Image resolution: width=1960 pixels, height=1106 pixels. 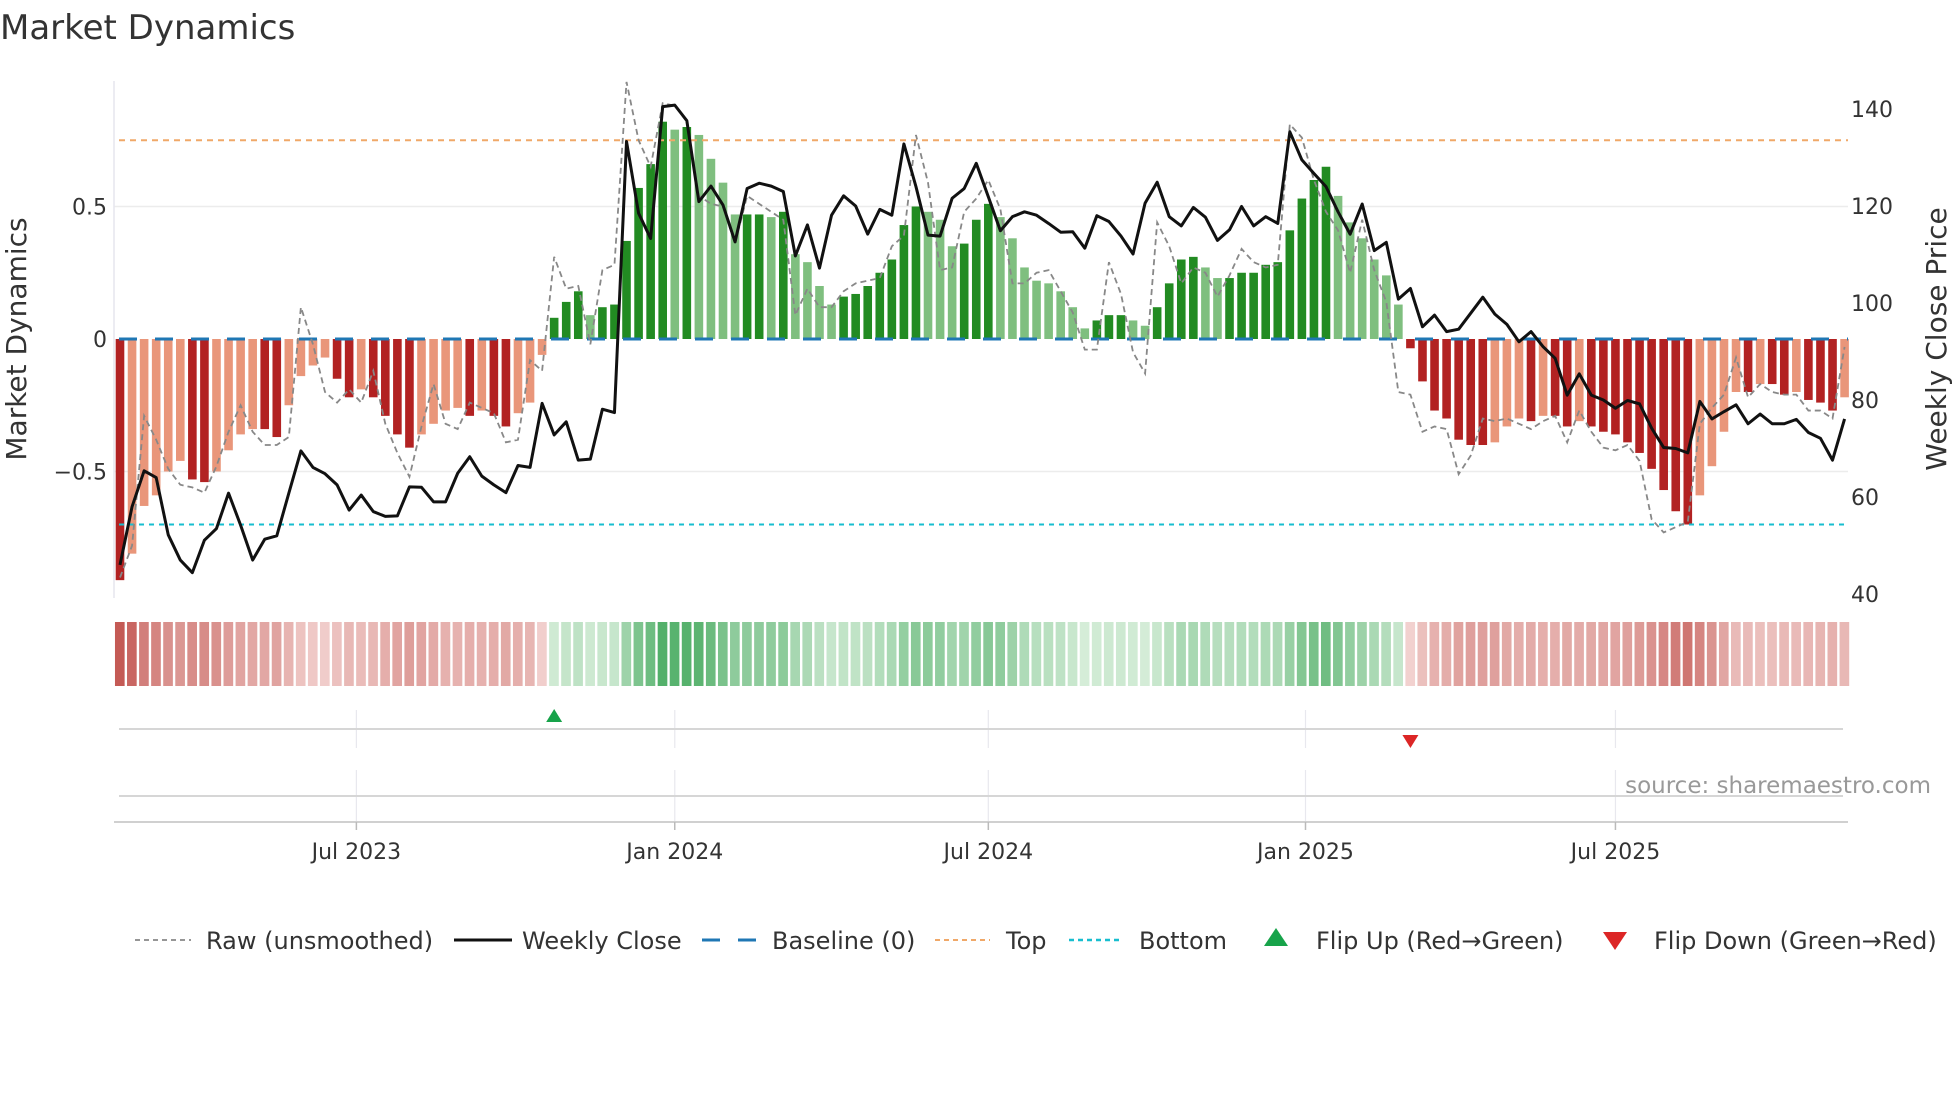 I want to click on legend-label: Bottom, so click(x=1183, y=941).